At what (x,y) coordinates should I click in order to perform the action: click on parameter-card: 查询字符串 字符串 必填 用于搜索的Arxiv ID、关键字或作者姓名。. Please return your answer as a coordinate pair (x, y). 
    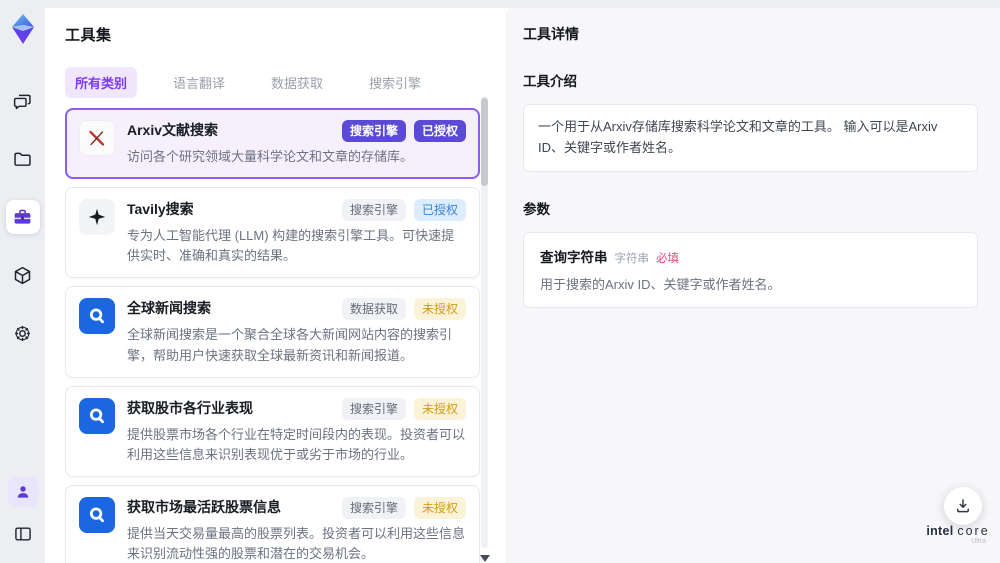
    Looking at the image, I should click on (750, 270).